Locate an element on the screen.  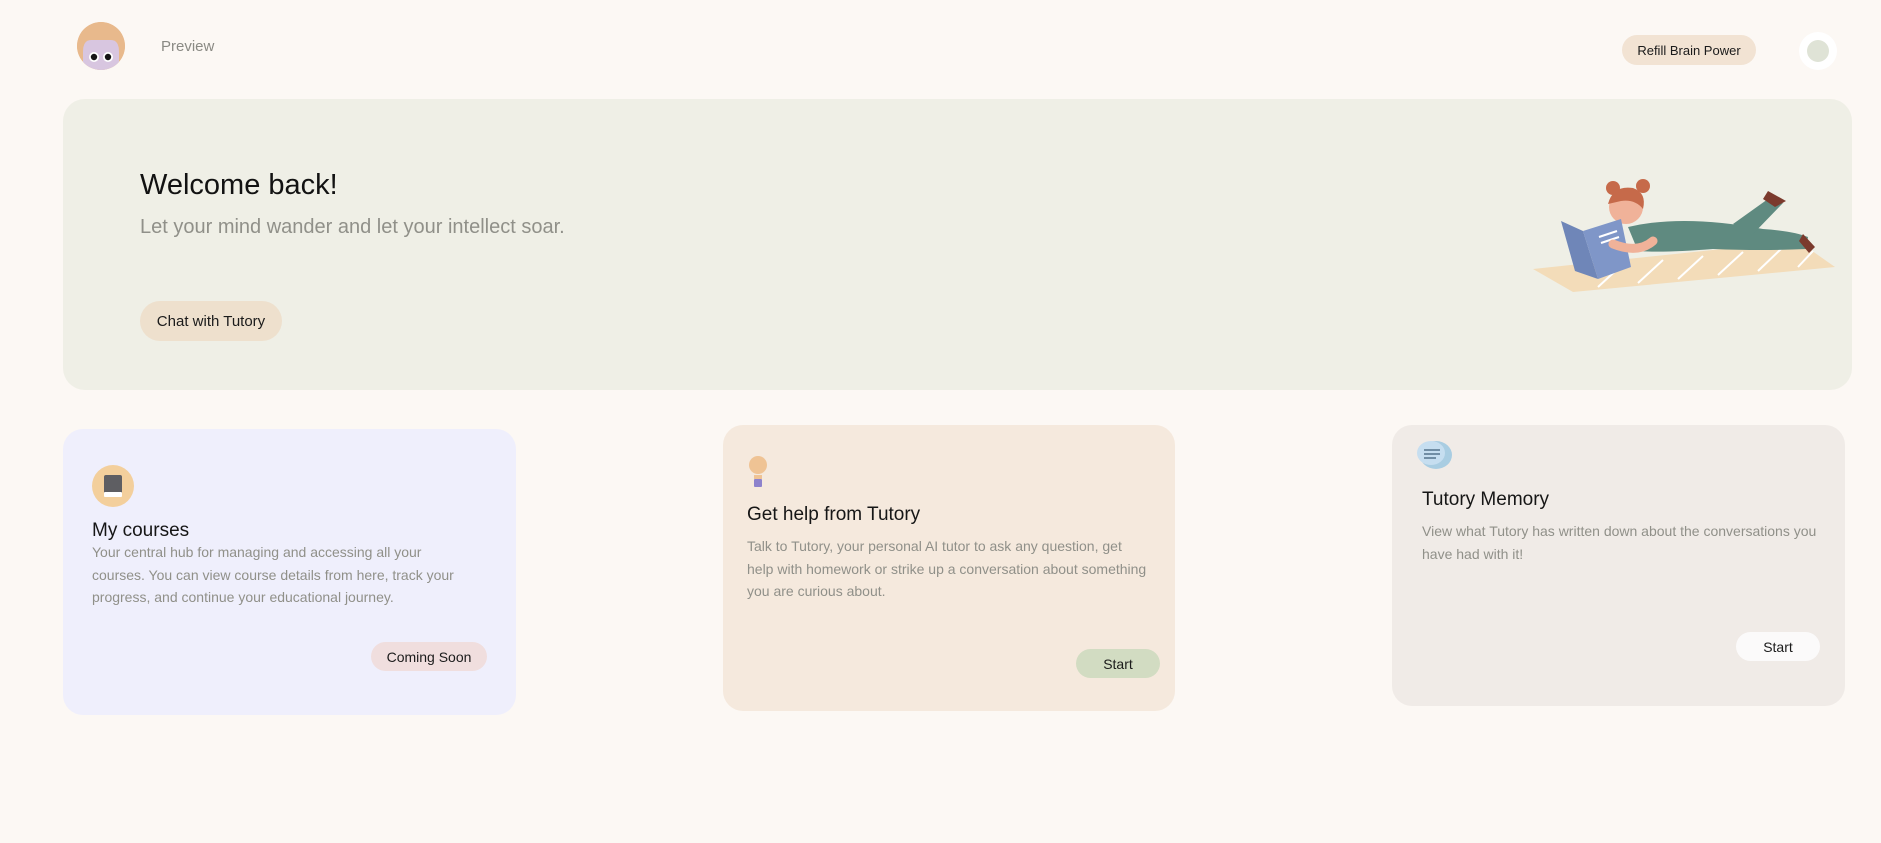
preview-link: Preview is located at coordinates (187, 46).